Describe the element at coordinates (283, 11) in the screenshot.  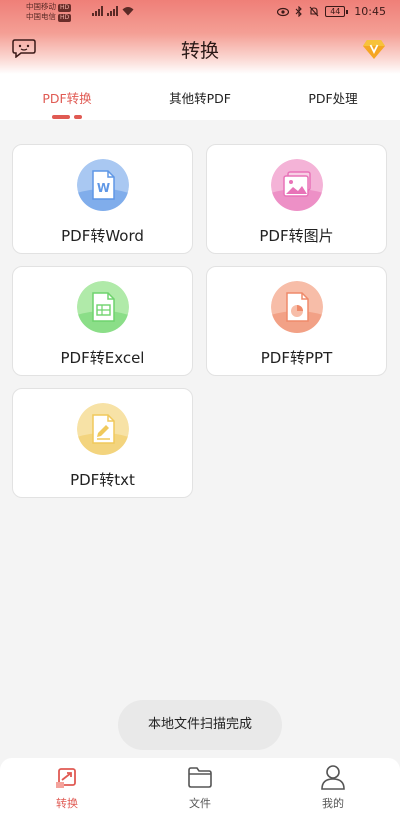
I see `eye-icon` at that location.